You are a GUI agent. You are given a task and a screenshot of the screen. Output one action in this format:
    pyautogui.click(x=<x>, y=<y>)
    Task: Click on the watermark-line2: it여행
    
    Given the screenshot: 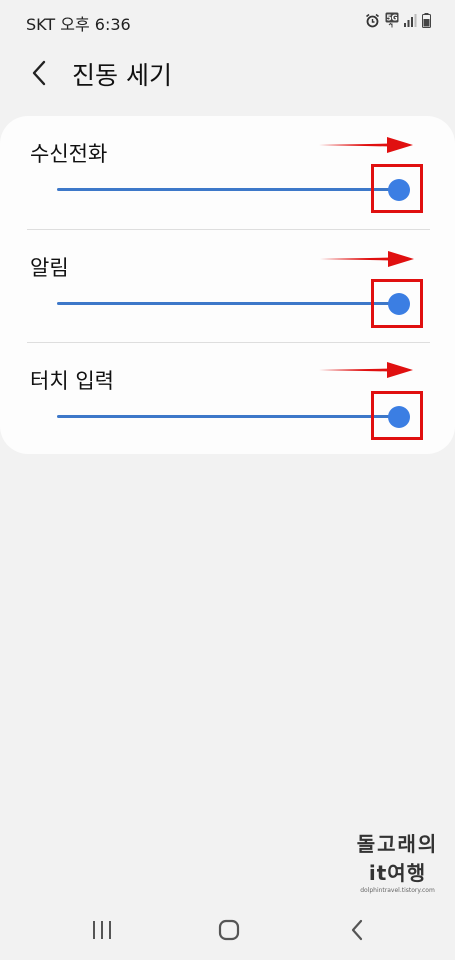 What is the action you would take?
    pyautogui.click(x=397, y=873)
    